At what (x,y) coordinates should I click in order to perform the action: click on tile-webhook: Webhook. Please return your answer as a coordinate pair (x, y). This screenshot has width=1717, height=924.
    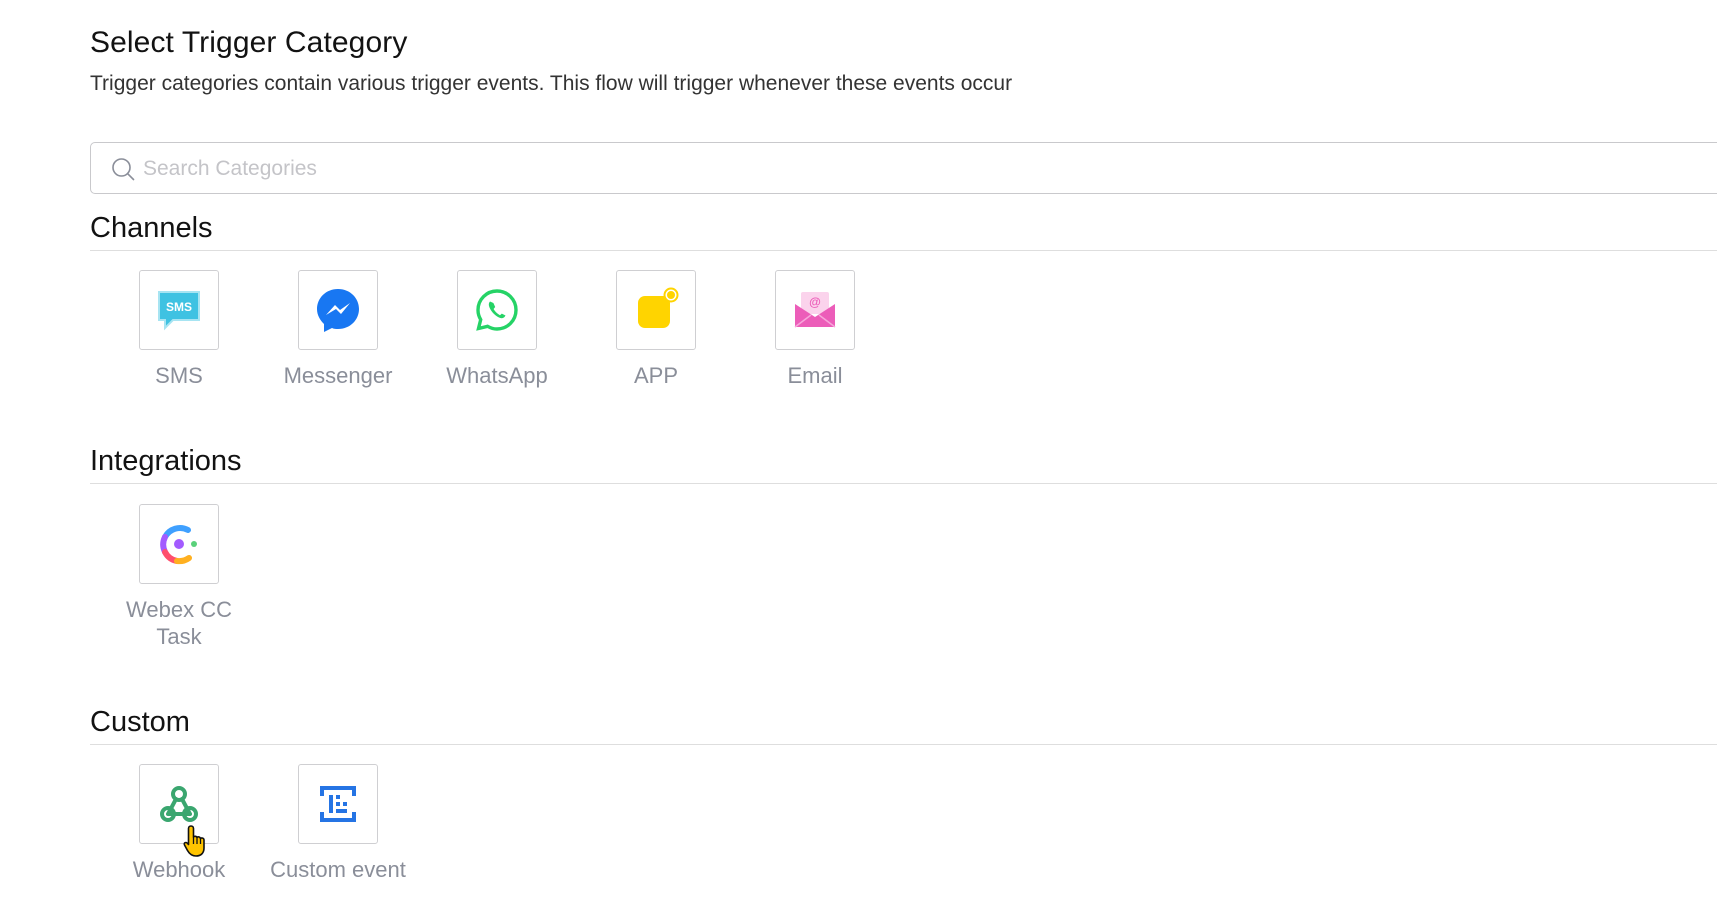
    Looking at the image, I should click on (179, 823).